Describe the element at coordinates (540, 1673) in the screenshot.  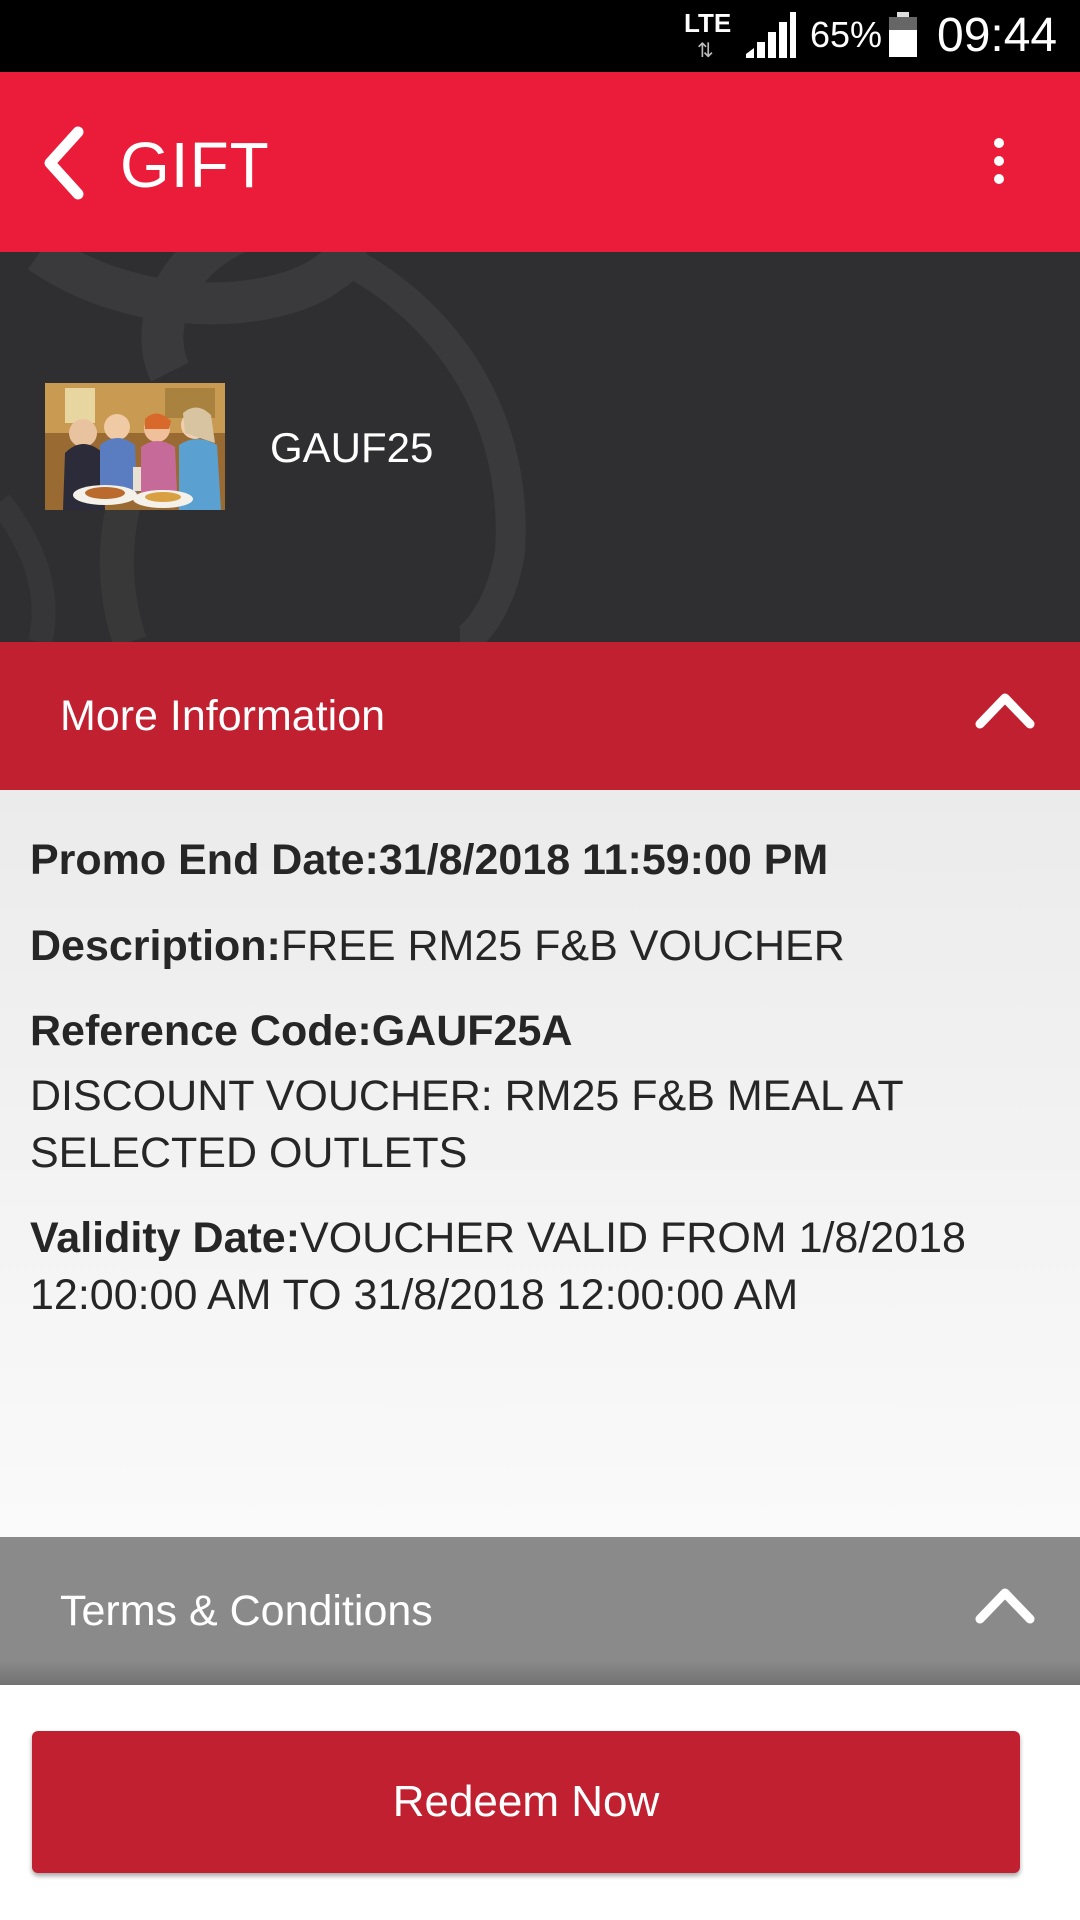
I see `terms-shadow` at that location.